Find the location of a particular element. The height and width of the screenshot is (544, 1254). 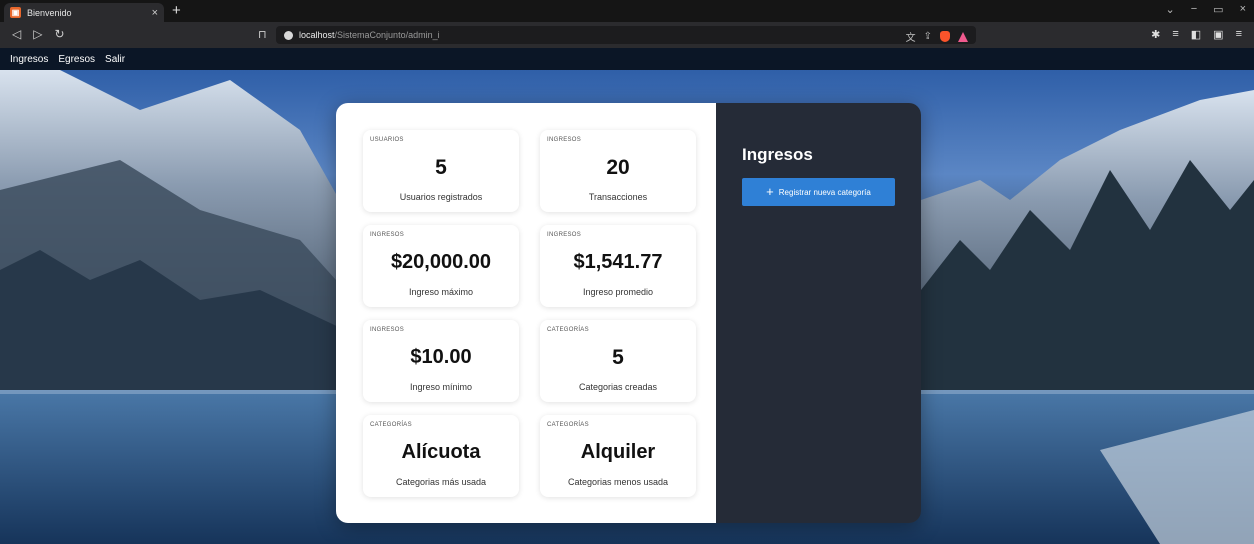

browser-tab-bar: ▣ Bienvenido × + ⌄ − ▭ × is located at coordinates (627, 11).